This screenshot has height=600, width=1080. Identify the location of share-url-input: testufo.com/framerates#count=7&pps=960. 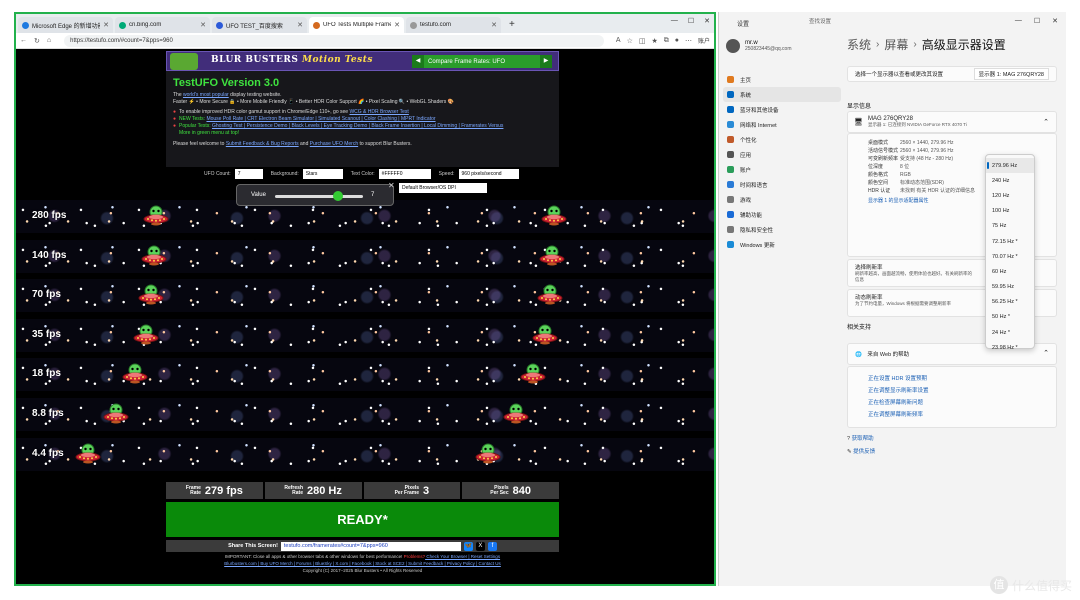
(370, 546).